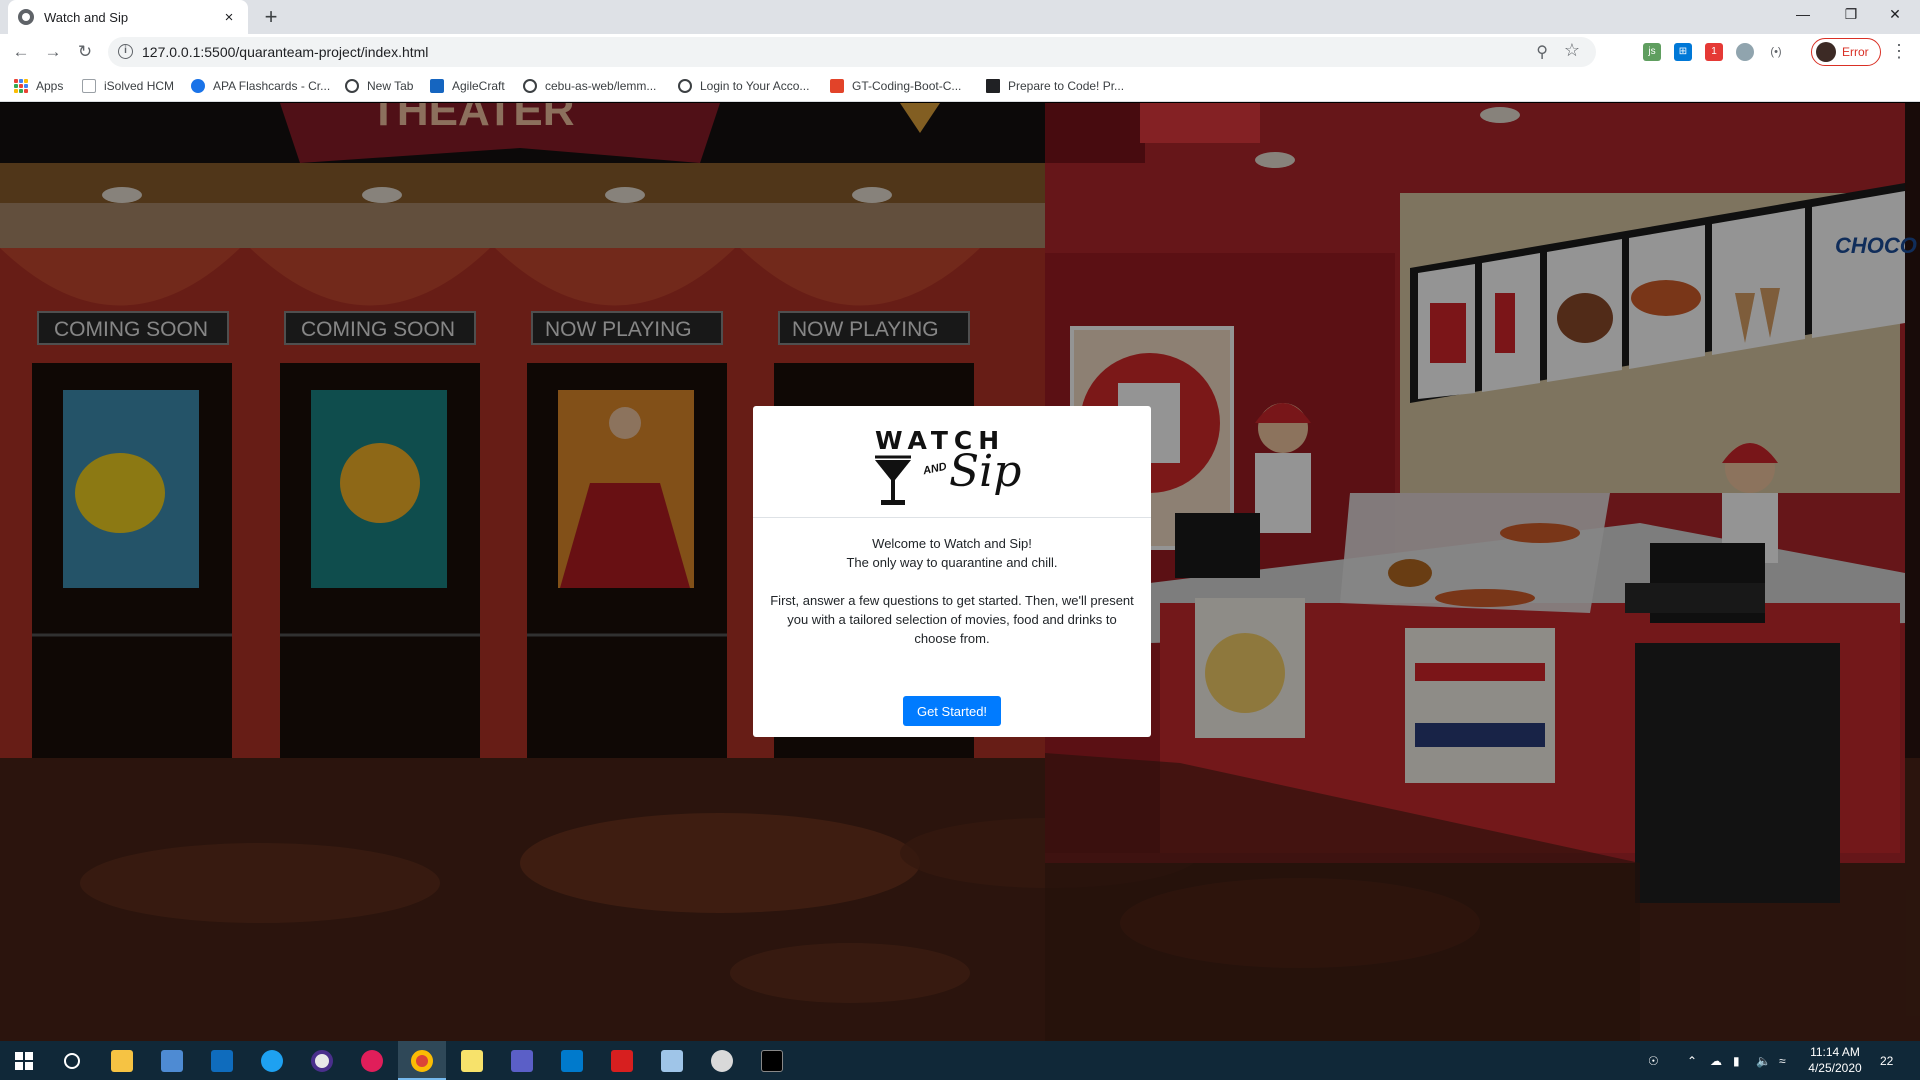 The height and width of the screenshot is (1080, 1920). I want to click on tab-strip: Watch and Sip × + — ❐ ✕, so click(960, 17).